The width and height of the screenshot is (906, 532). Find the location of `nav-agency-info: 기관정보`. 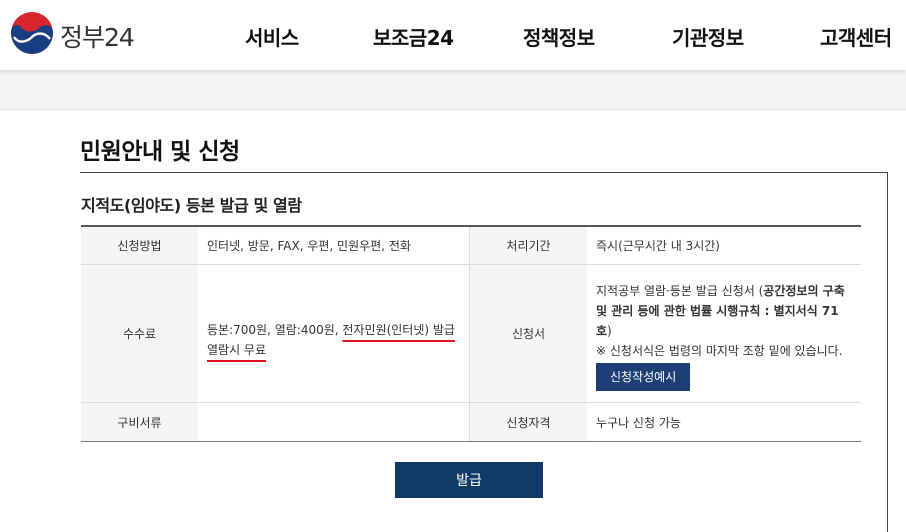

nav-agency-info: 기관정보 is located at coordinates (708, 36).